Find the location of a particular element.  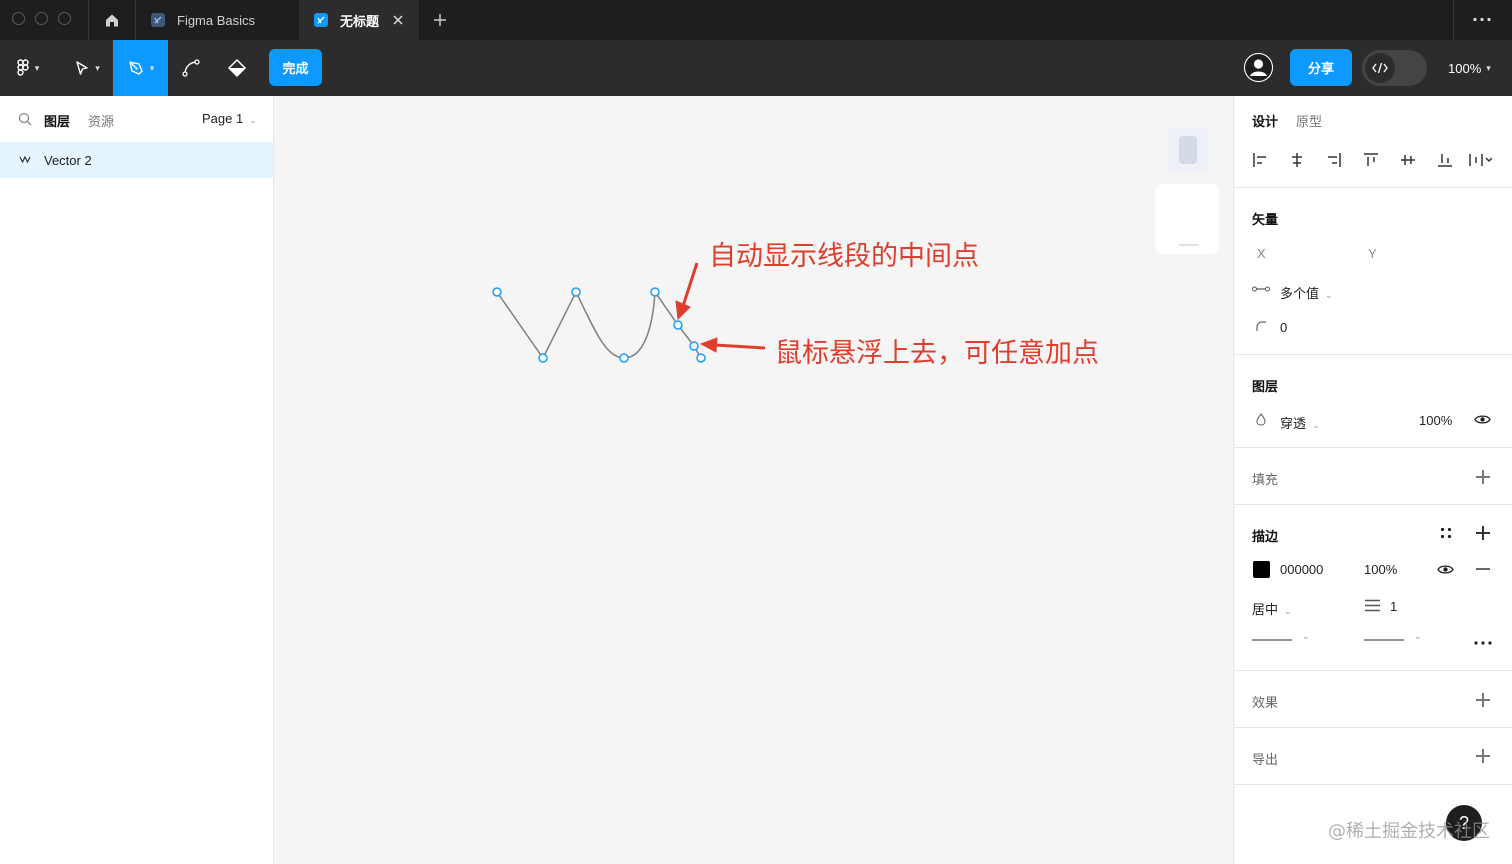

x-label: X is located at coordinates (1261, 253).